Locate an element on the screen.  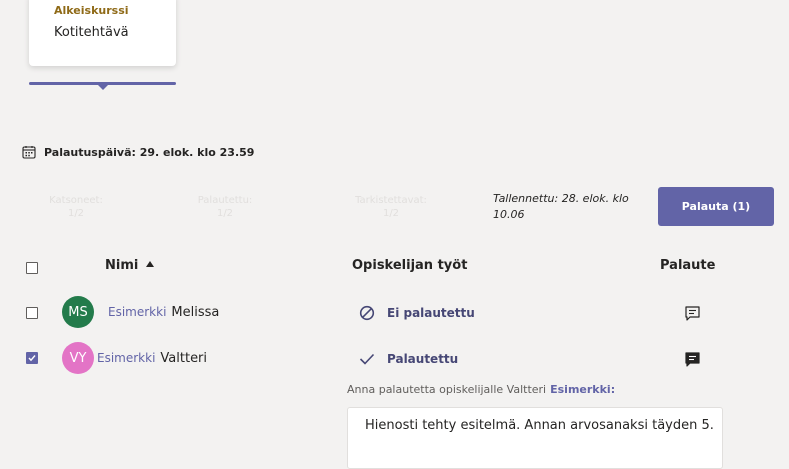
avatar: VY is located at coordinates (78, 358).